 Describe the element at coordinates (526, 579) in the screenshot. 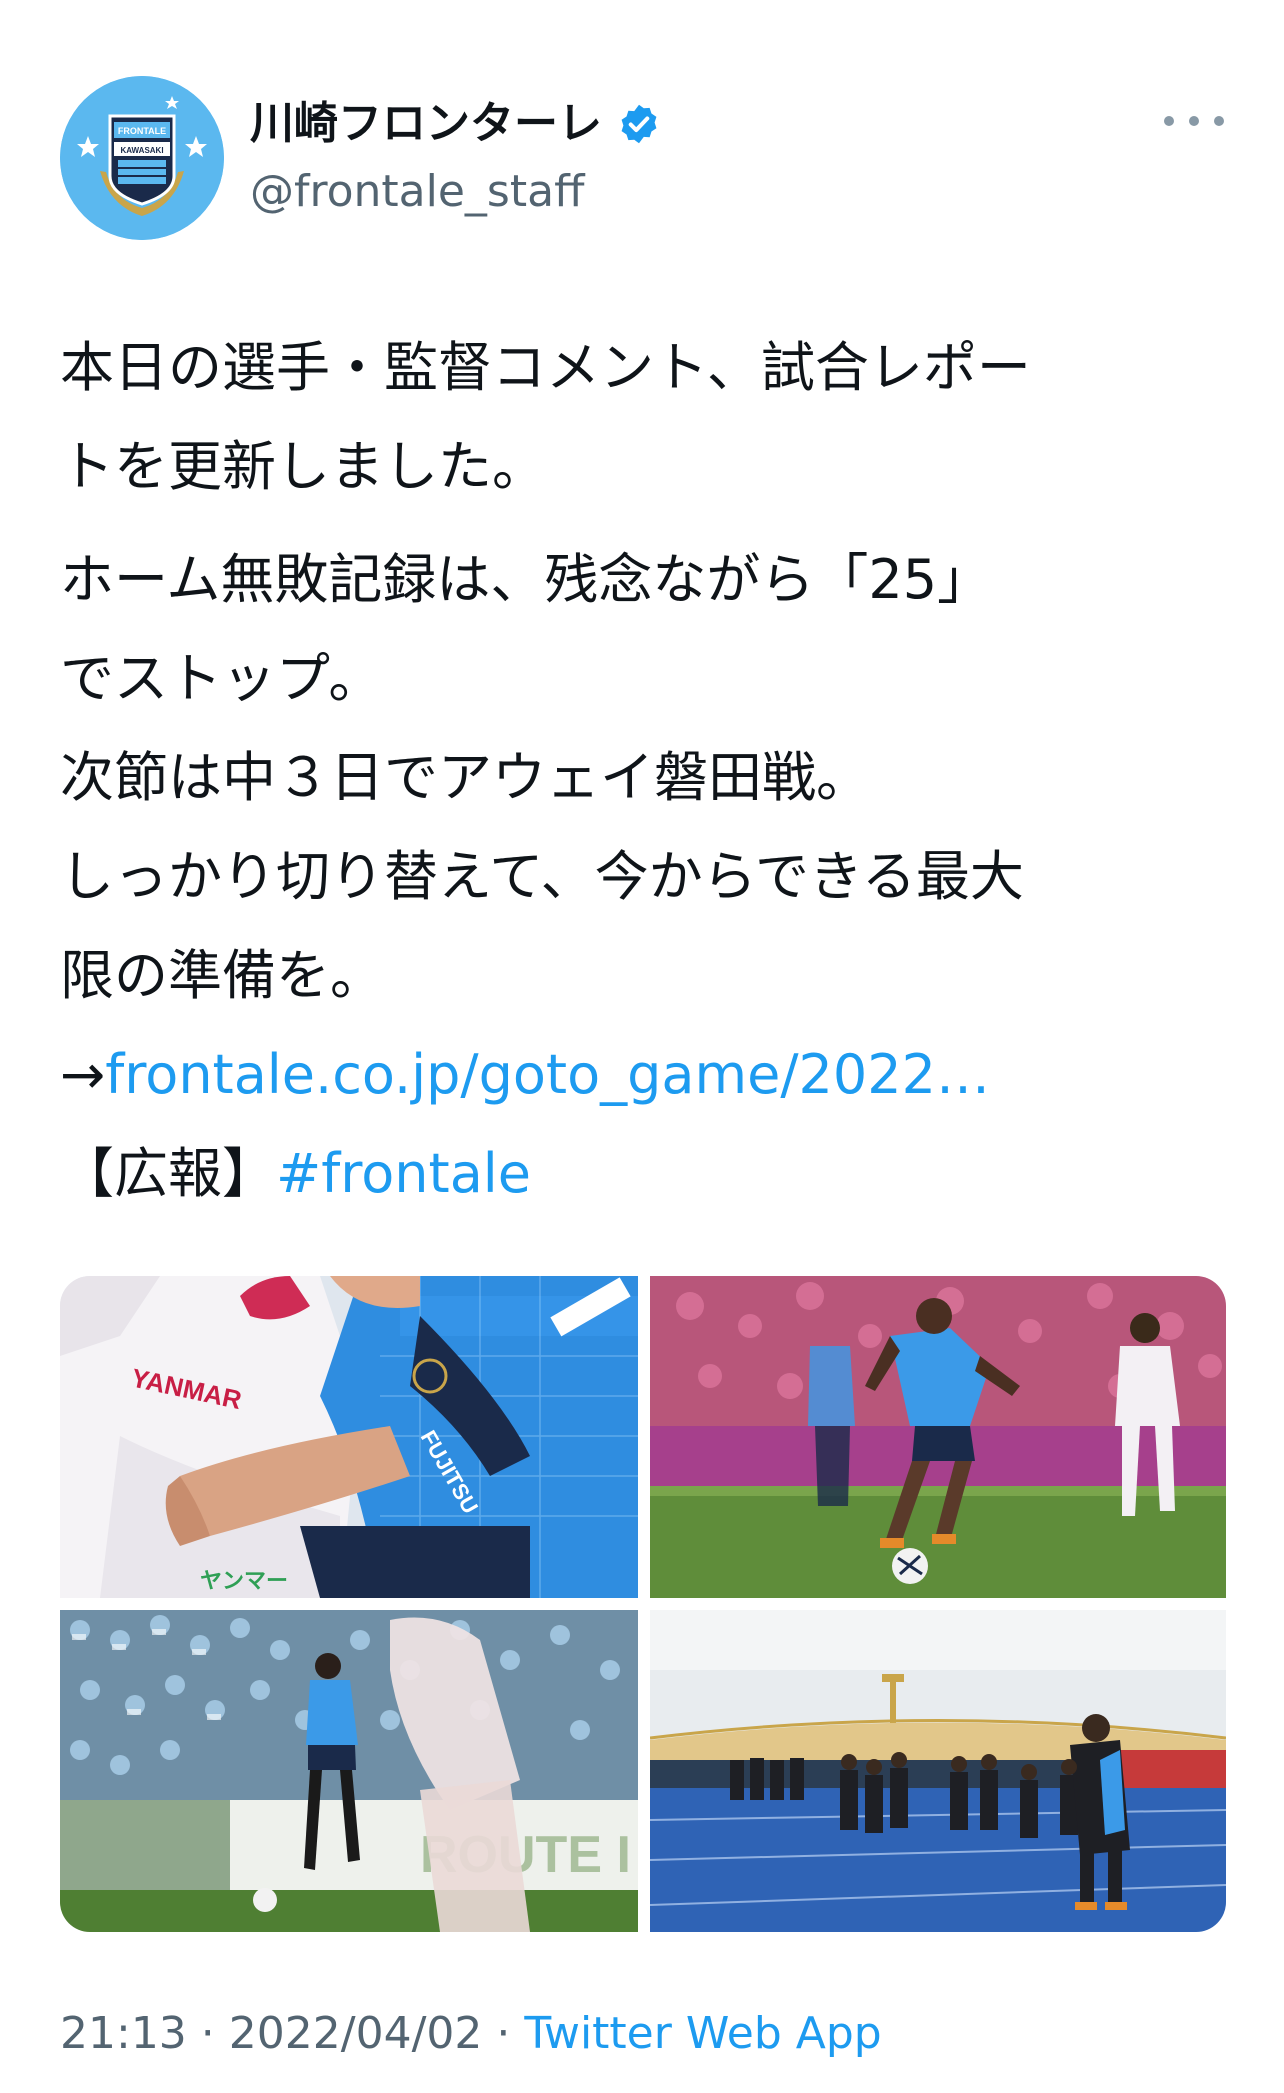

I see `tweet-line: ホーム無敗記録は、残念ながら「25」` at that location.